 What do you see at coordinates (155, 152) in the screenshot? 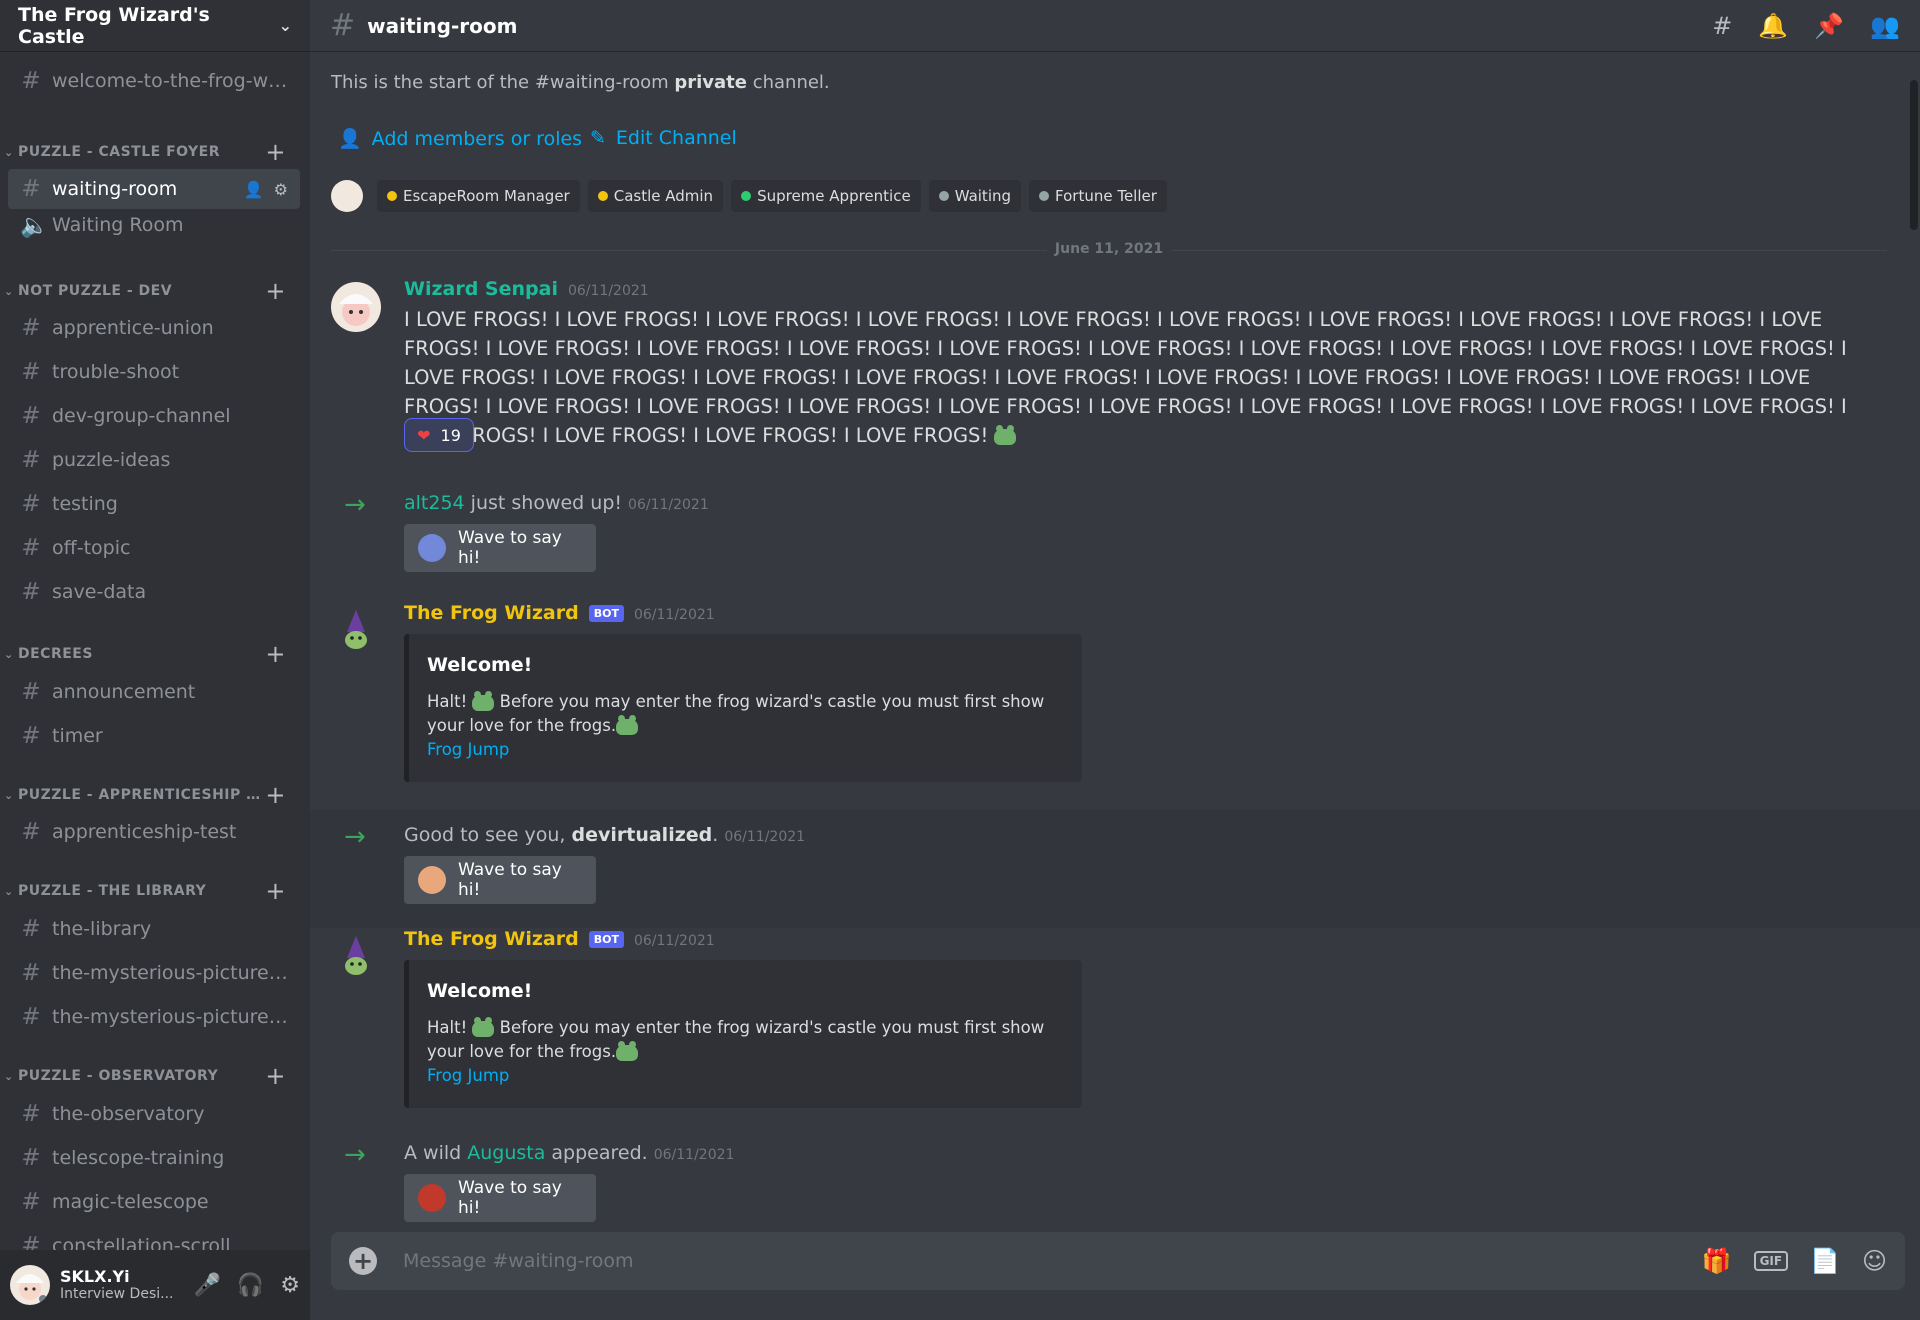
I see `category-castle-foyer: ⌄ PUZZLE - CASTLE FOYER +` at bounding box center [155, 152].